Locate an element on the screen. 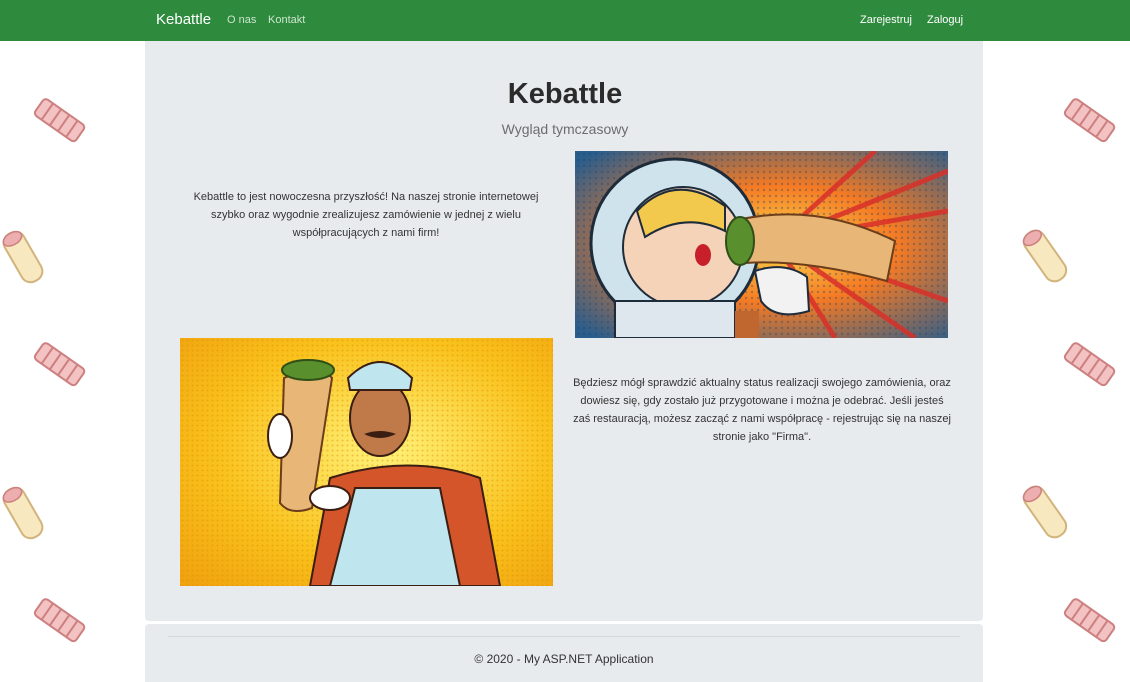 The height and width of the screenshot is (682, 1130). nav-link-about: O nas is located at coordinates (241, 20).